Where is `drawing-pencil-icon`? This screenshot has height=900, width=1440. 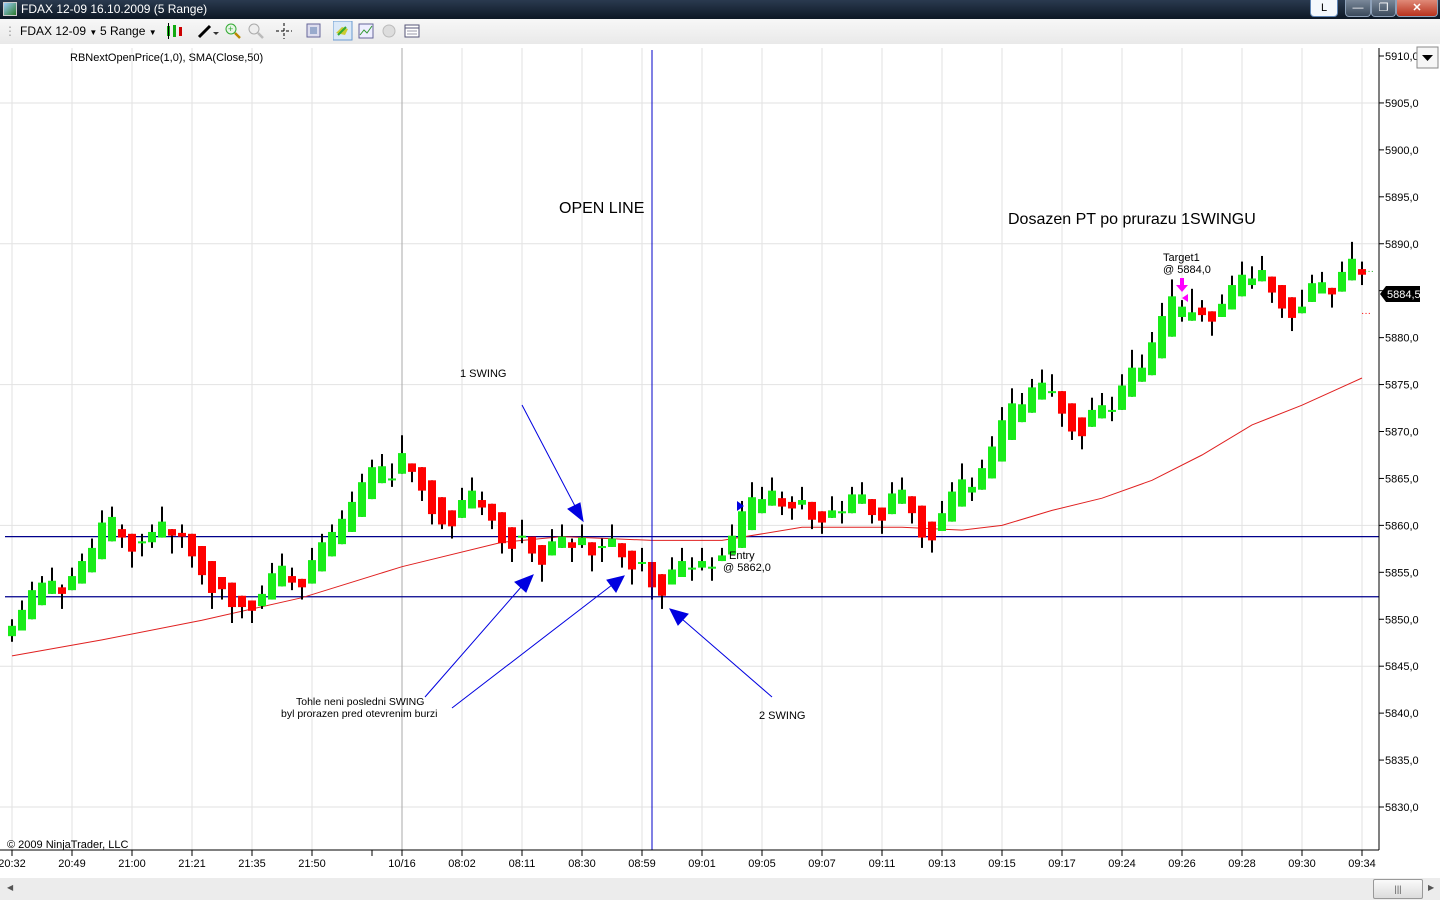
drawing-pencil-icon is located at coordinates (208, 31).